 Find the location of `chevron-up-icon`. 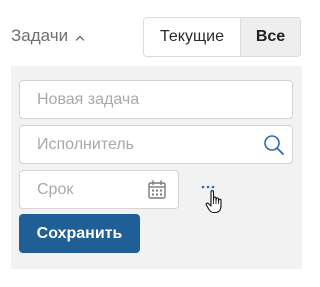

chevron-up-icon is located at coordinates (80, 35).